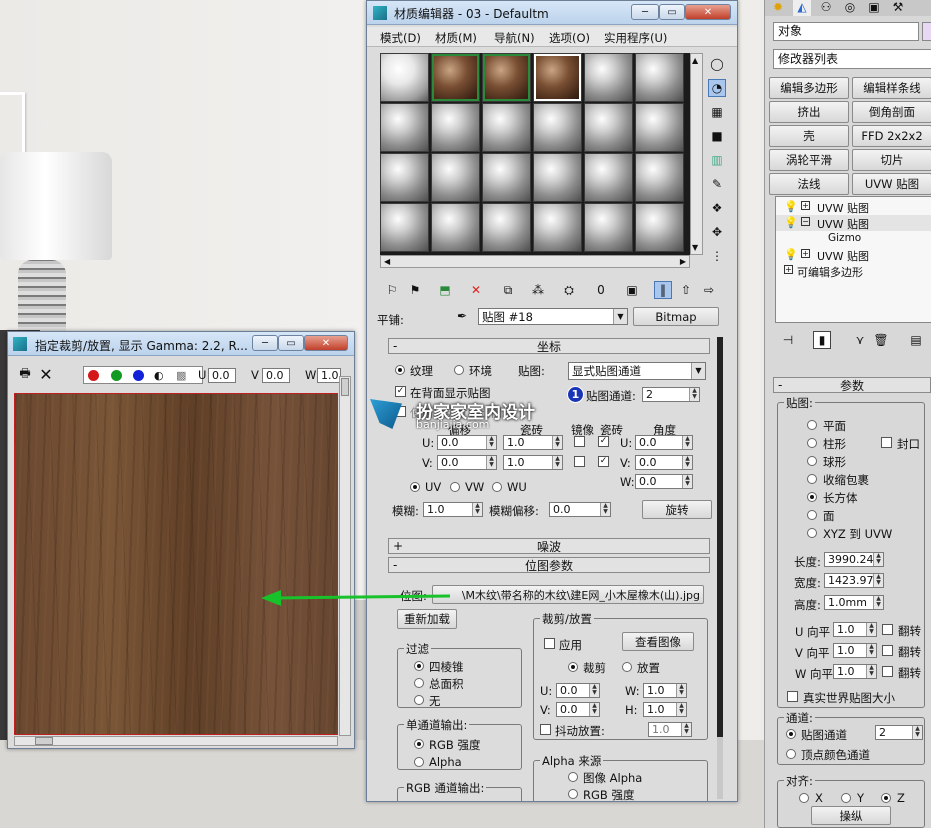  Describe the element at coordinates (549, 565) in the screenshot. I see `bitmap-params-rollout-header: - 位图参数` at that location.